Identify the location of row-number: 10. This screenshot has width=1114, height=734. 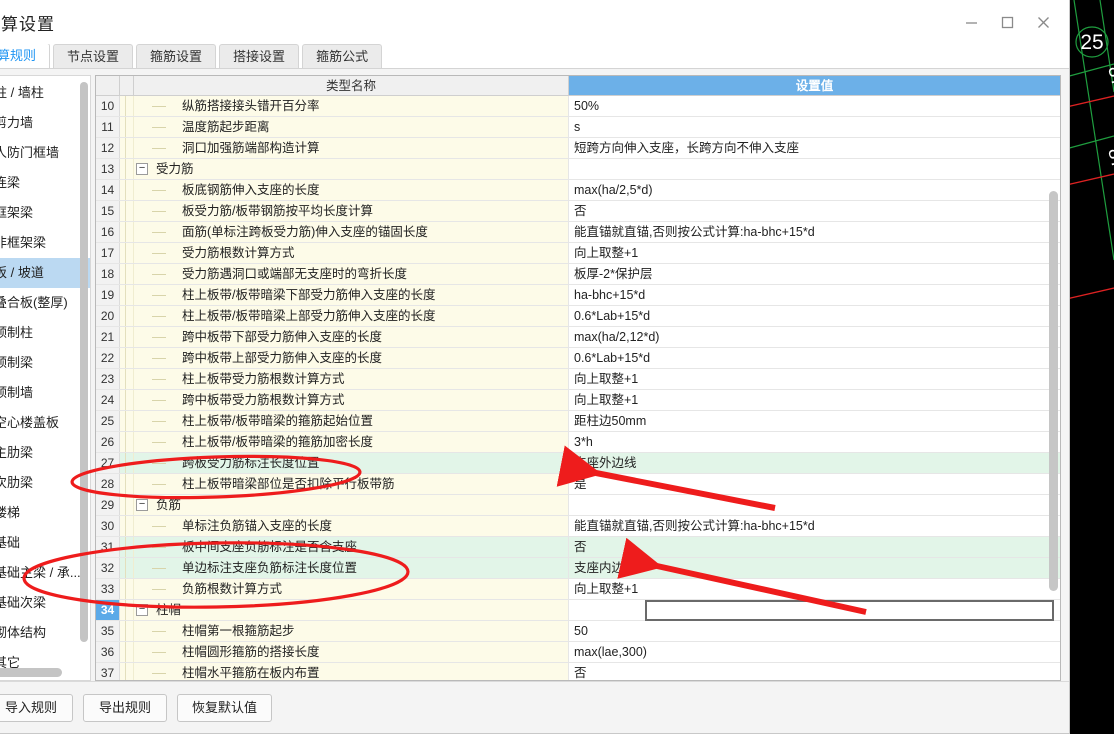
(108, 106).